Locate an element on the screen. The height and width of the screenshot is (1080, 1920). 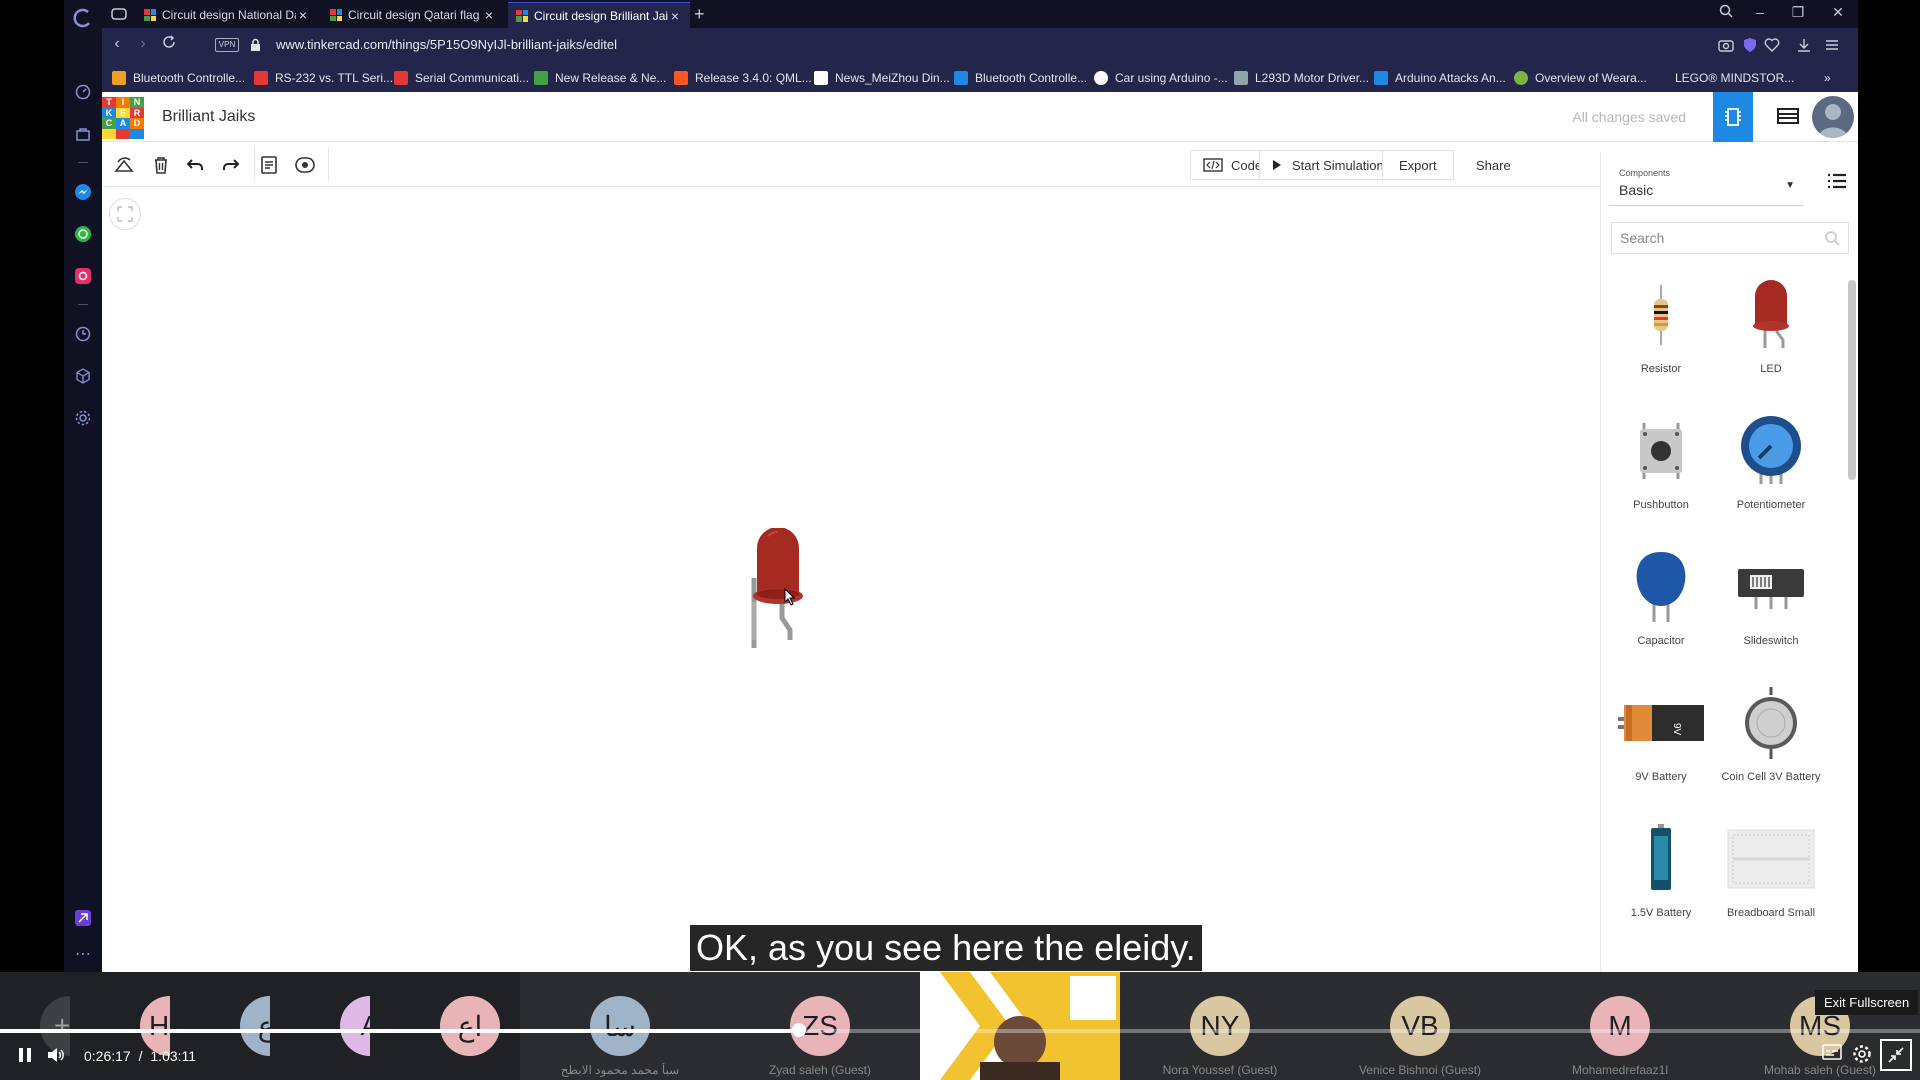
download-icon is located at coordinates (1805, 46).